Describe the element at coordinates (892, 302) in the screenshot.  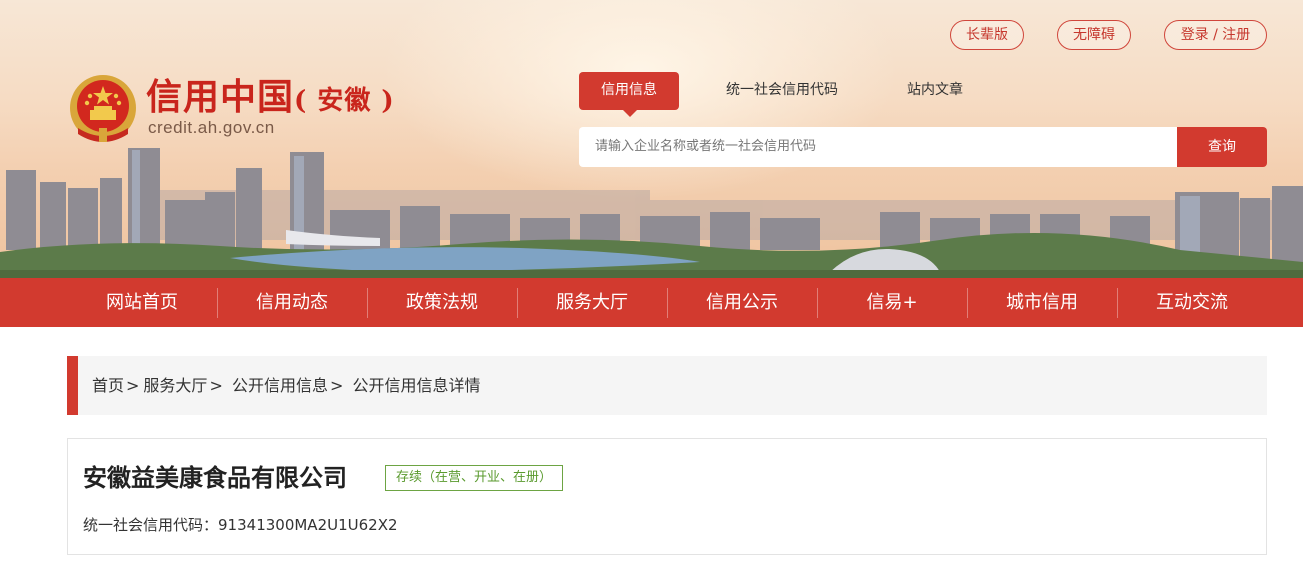
I see `nav-item-xinyi-plus: 信易+` at that location.